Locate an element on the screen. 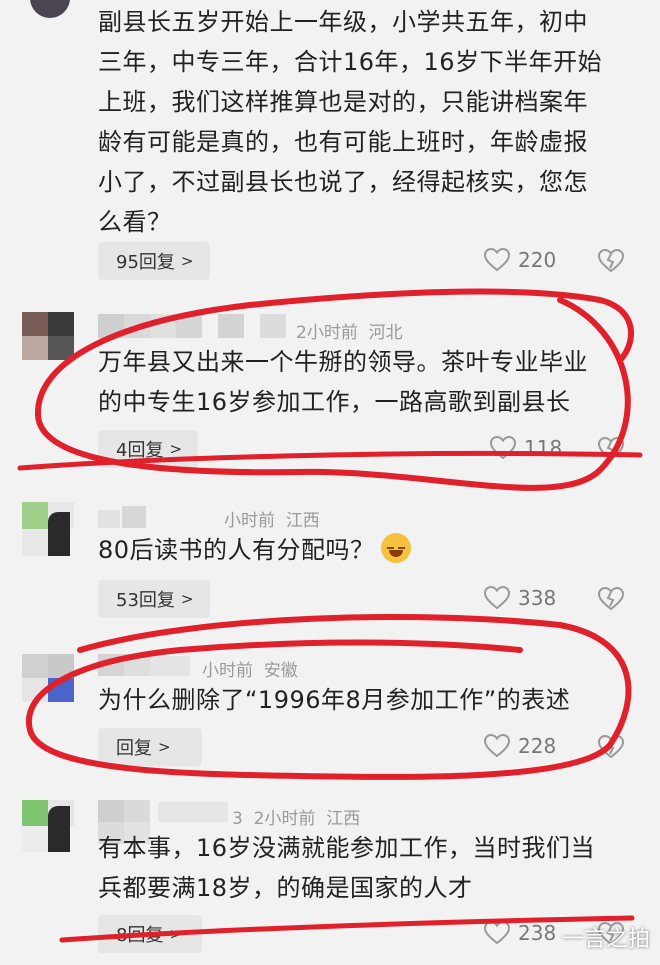 This screenshot has height=965, width=660. comment-line: 有本事，16岁没满就能参加工作，当时我们当 is located at coordinates (347, 848).